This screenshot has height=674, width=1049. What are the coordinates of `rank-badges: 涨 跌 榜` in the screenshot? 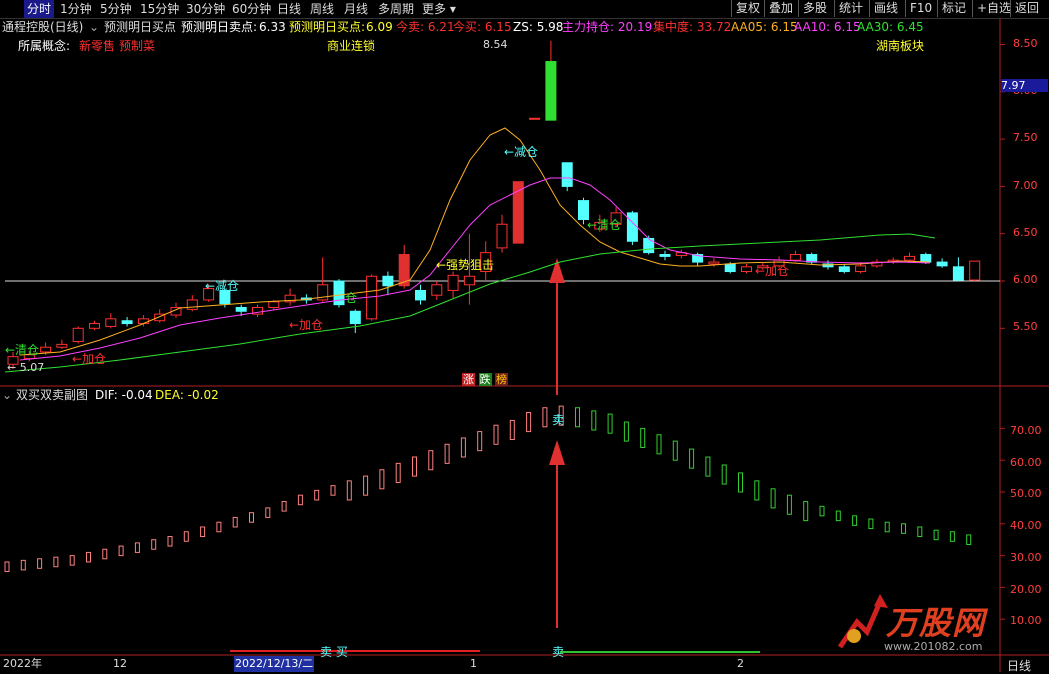 It's located at (485, 379).